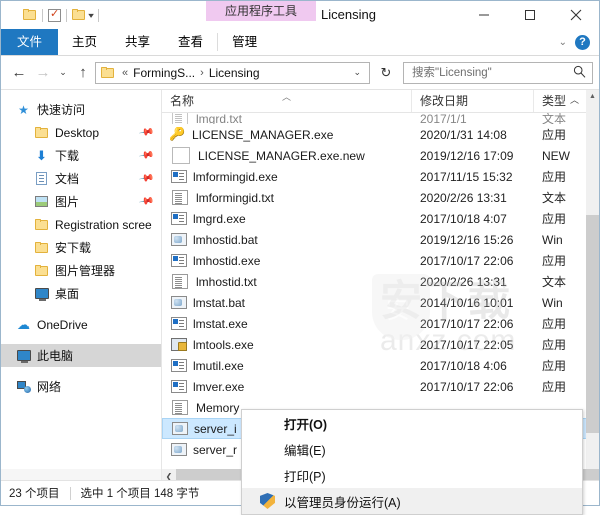  I want to click on file-name: lmver.exe, so click(219, 386).